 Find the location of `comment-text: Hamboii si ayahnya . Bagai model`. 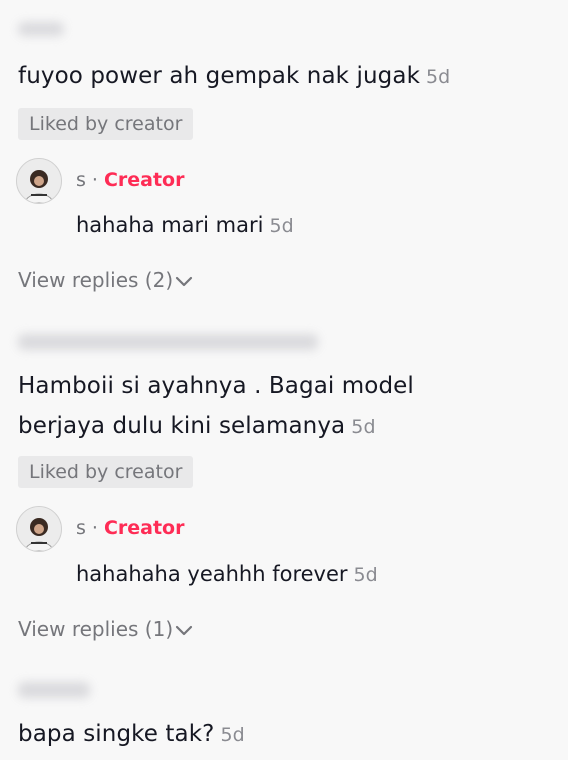

comment-text: Hamboii si ayahnya . Bagai model is located at coordinates (216, 386).